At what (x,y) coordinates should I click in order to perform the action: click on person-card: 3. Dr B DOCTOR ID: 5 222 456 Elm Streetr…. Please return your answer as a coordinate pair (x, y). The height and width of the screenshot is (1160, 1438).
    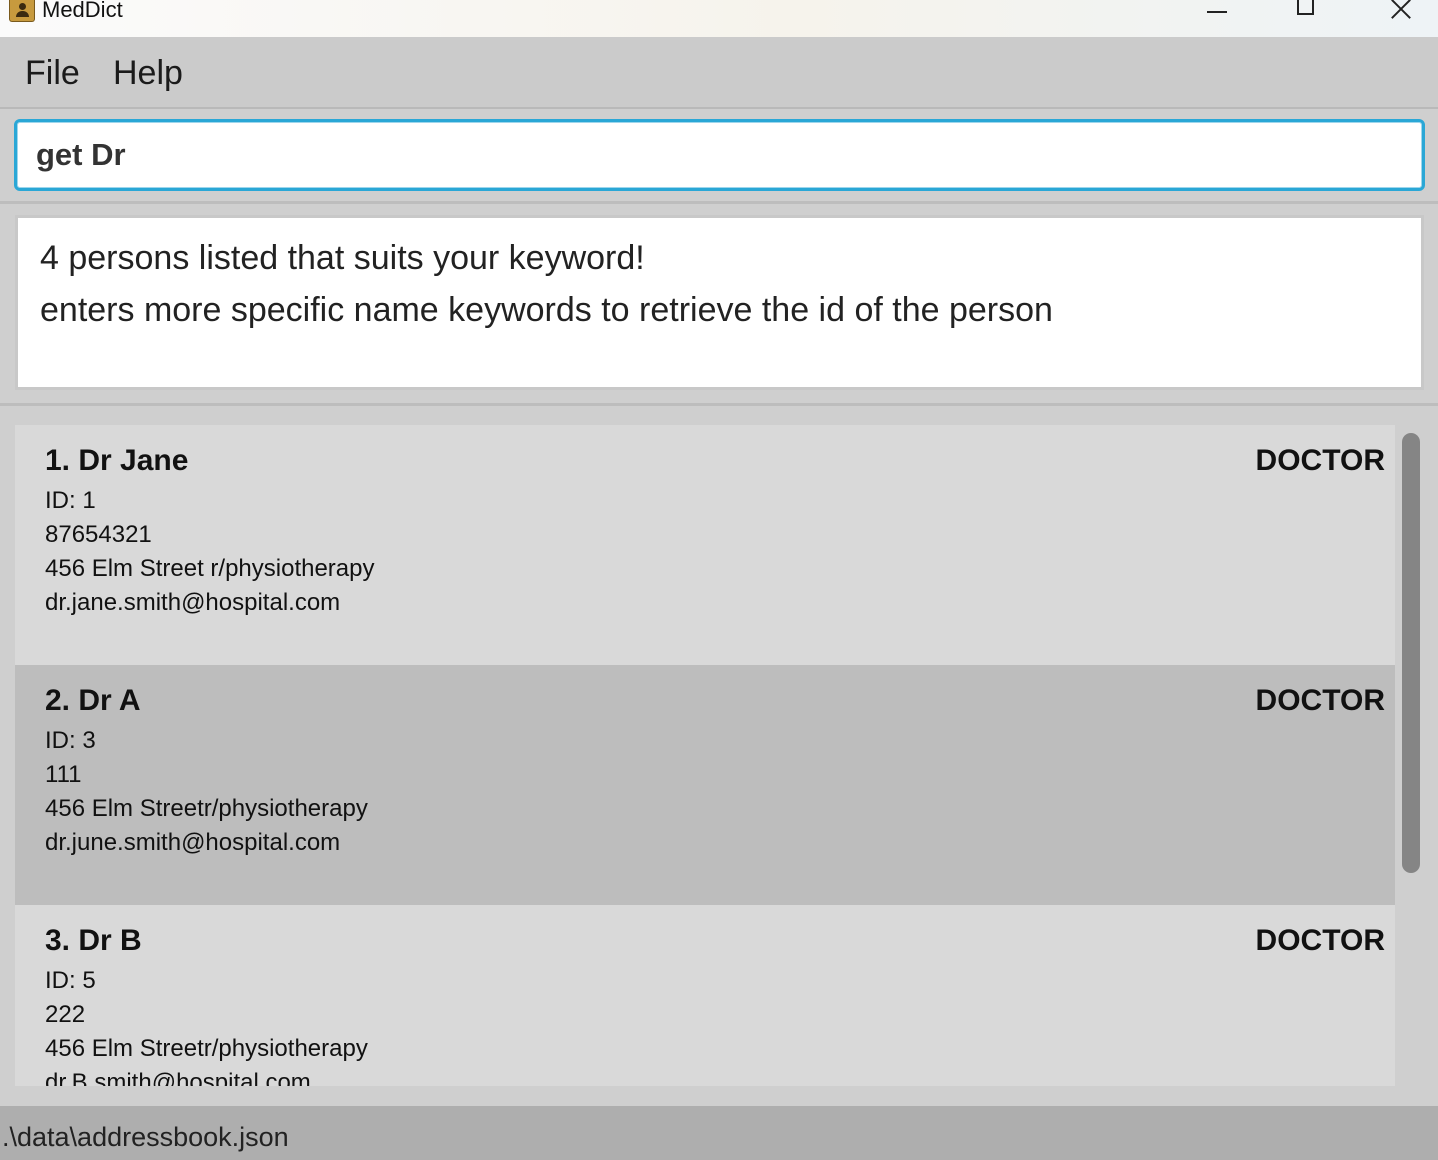
    Looking at the image, I should click on (705, 995).